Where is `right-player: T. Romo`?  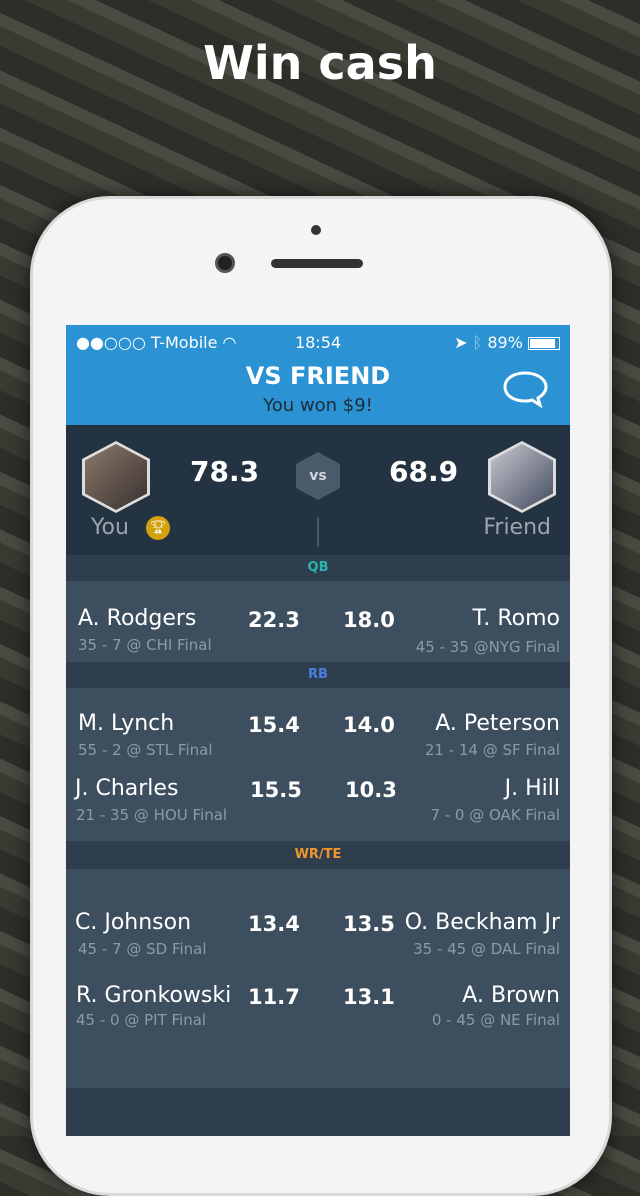 right-player: T. Romo is located at coordinates (516, 618).